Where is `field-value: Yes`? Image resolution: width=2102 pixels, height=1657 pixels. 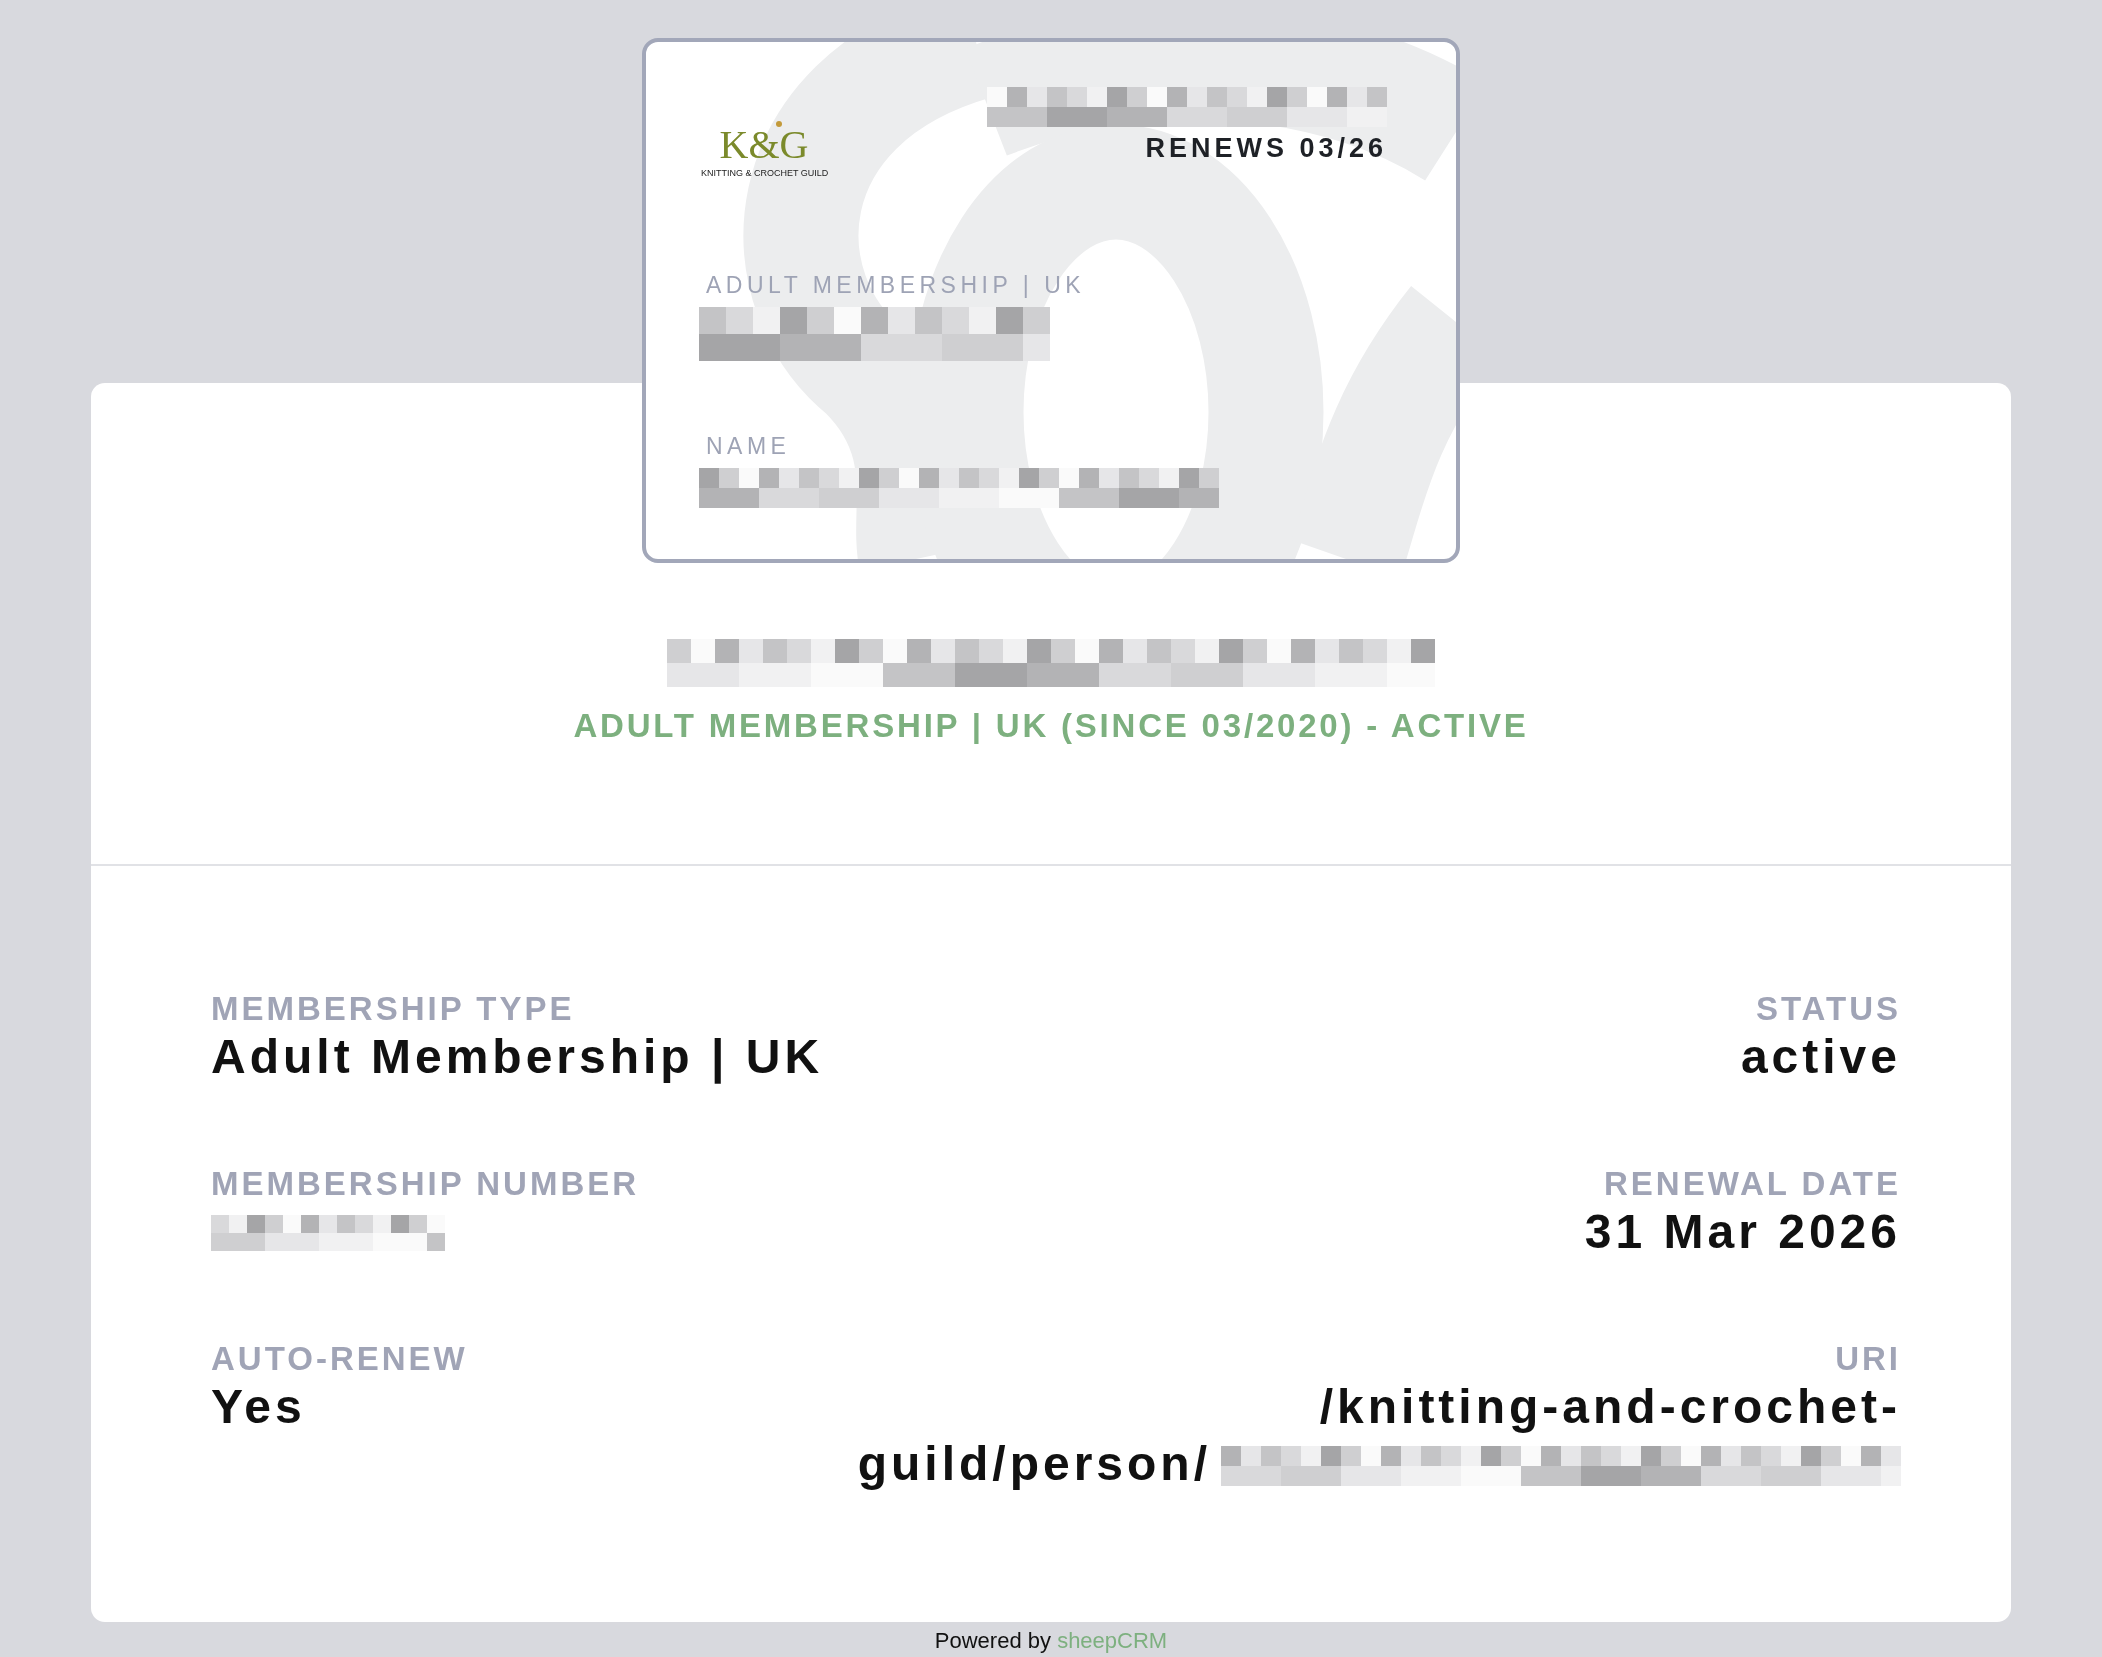 field-value: Yes is located at coordinates (258, 1407).